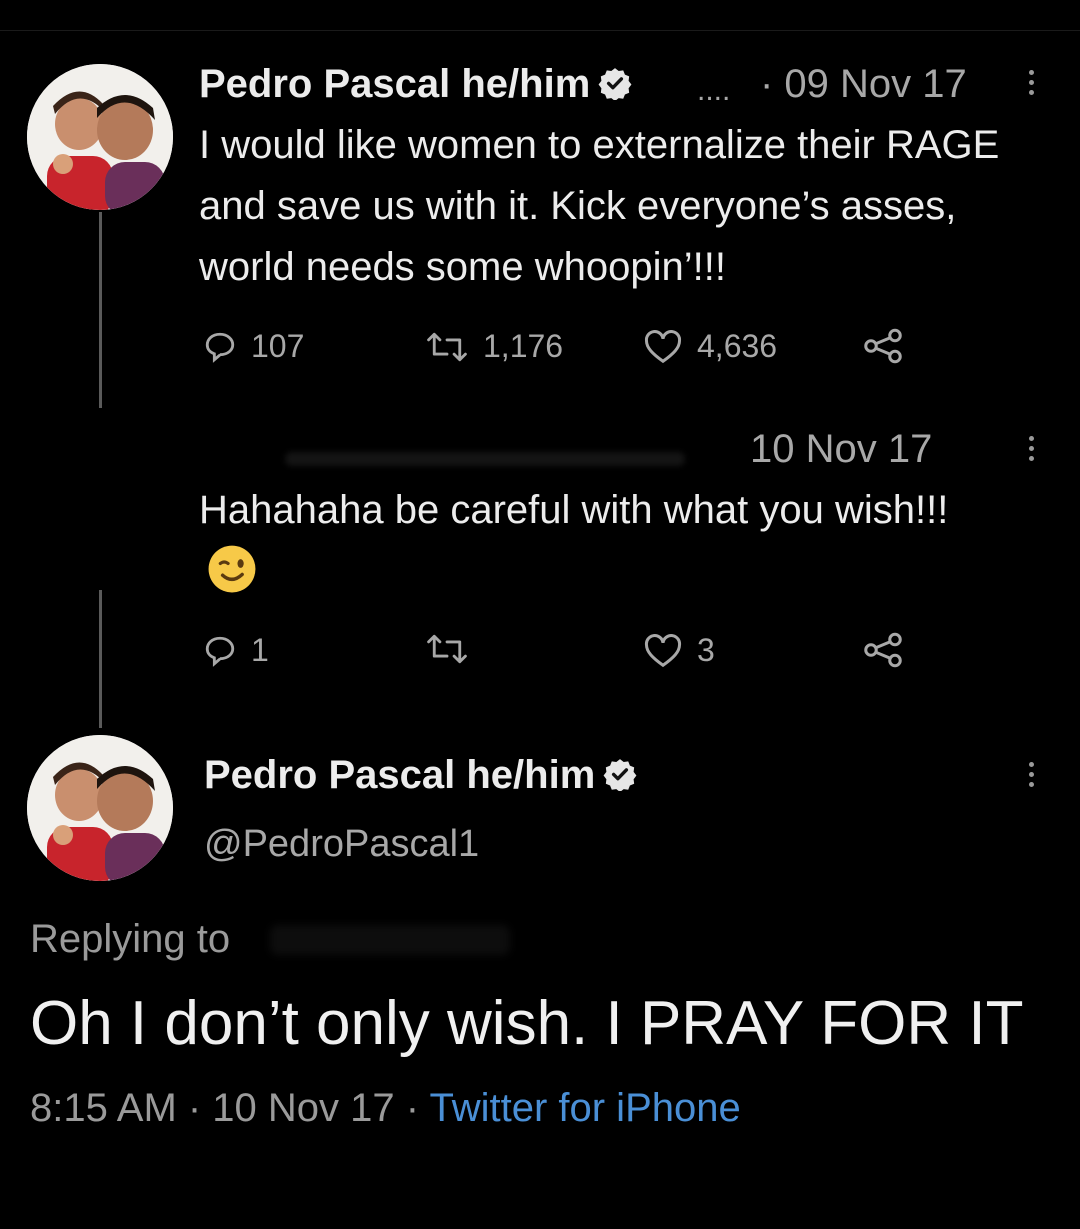 Image resolution: width=1080 pixels, height=1229 pixels. What do you see at coordinates (236, 650) in the screenshot?
I see `reply-button: 1` at bounding box center [236, 650].